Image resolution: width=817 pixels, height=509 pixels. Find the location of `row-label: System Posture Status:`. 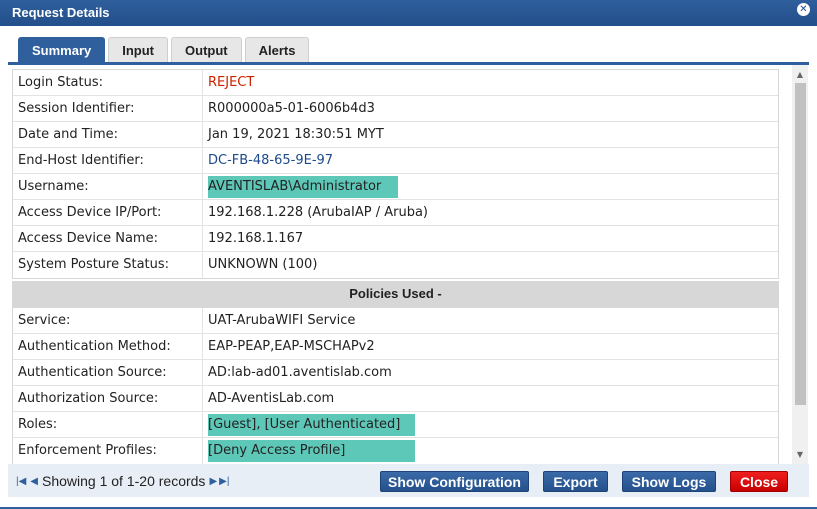

row-label: System Posture Status: is located at coordinates (108, 265).